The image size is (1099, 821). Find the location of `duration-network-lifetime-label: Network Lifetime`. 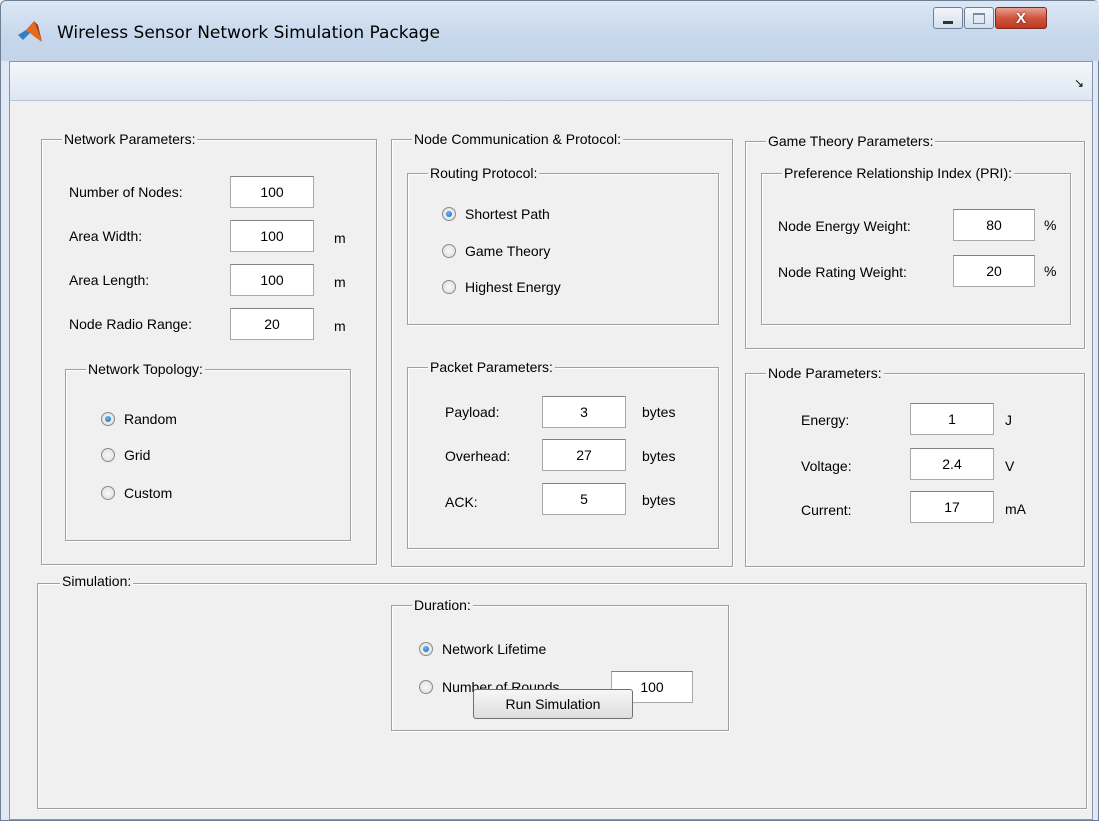

duration-network-lifetime-label: Network Lifetime is located at coordinates (494, 649).